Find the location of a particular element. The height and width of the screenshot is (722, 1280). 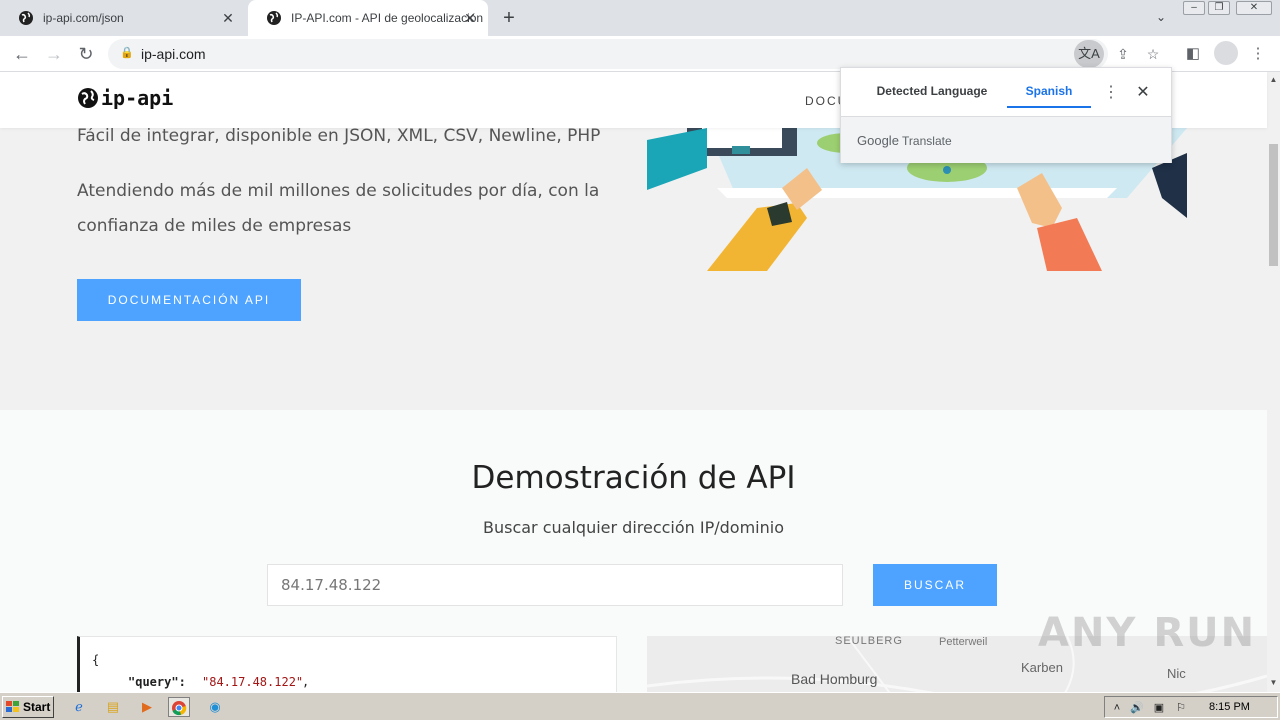

ip-api-logo: ip-api is located at coordinates (125, 98).